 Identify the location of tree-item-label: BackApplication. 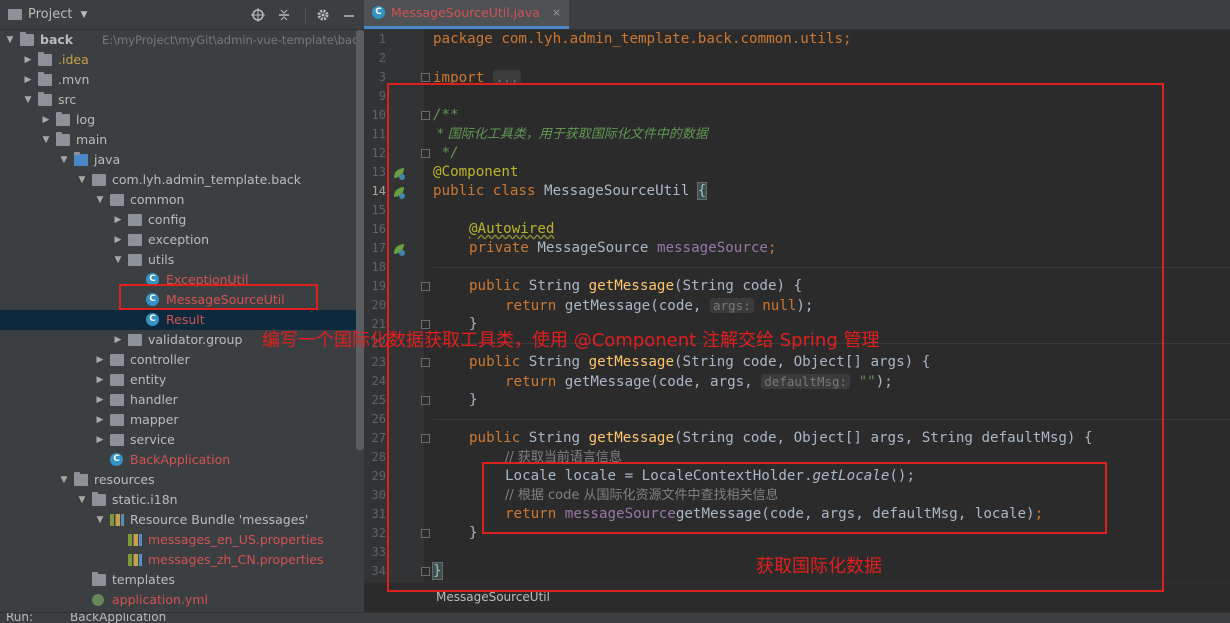
(180, 459).